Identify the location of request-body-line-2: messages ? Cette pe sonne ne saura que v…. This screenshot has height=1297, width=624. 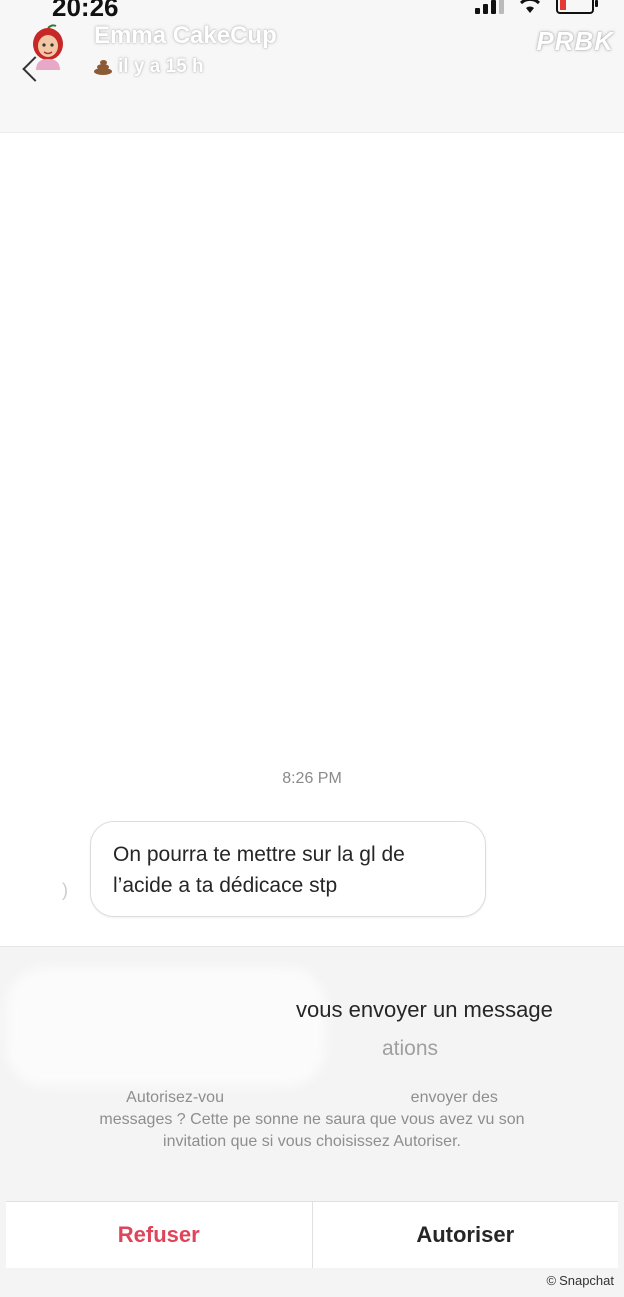
(312, 1119).